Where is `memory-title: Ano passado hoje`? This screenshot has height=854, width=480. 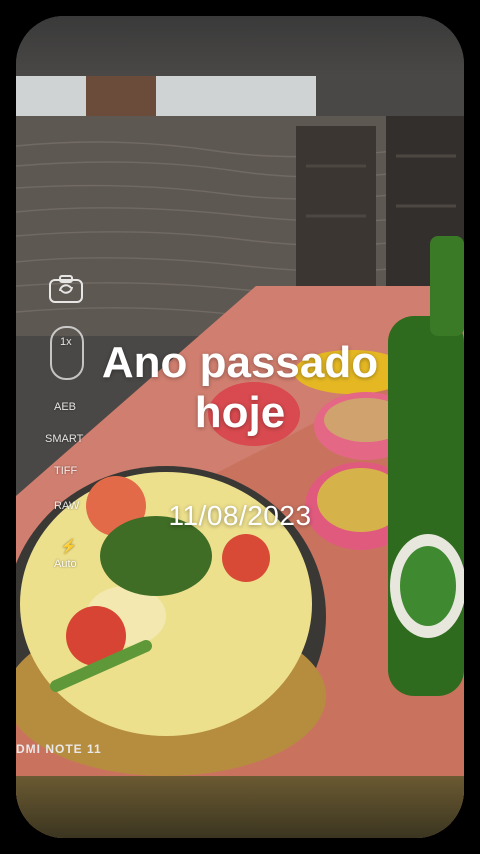 memory-title: Ano passado hoje is located at coordinates (240, 387).